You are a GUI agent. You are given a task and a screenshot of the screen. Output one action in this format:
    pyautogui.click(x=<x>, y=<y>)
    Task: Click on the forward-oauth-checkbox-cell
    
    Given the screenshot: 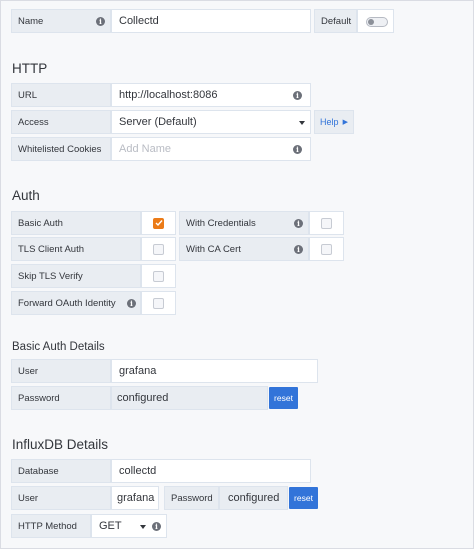 What is the action you would take?
    pyautogui.click(x=158, y=303)
    